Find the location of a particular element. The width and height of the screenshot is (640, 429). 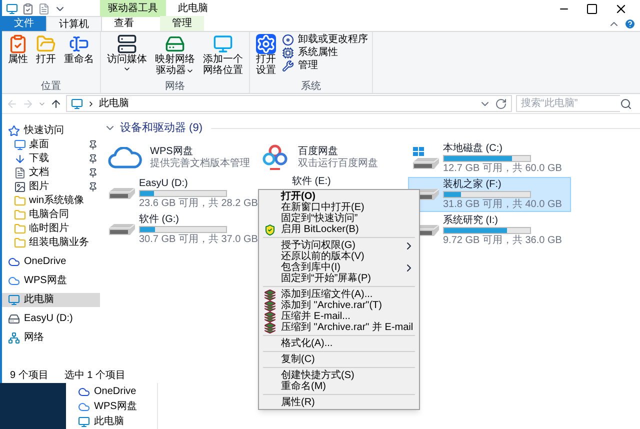

drive-name: 软件 (G:) is located at coordinates (159, 219).